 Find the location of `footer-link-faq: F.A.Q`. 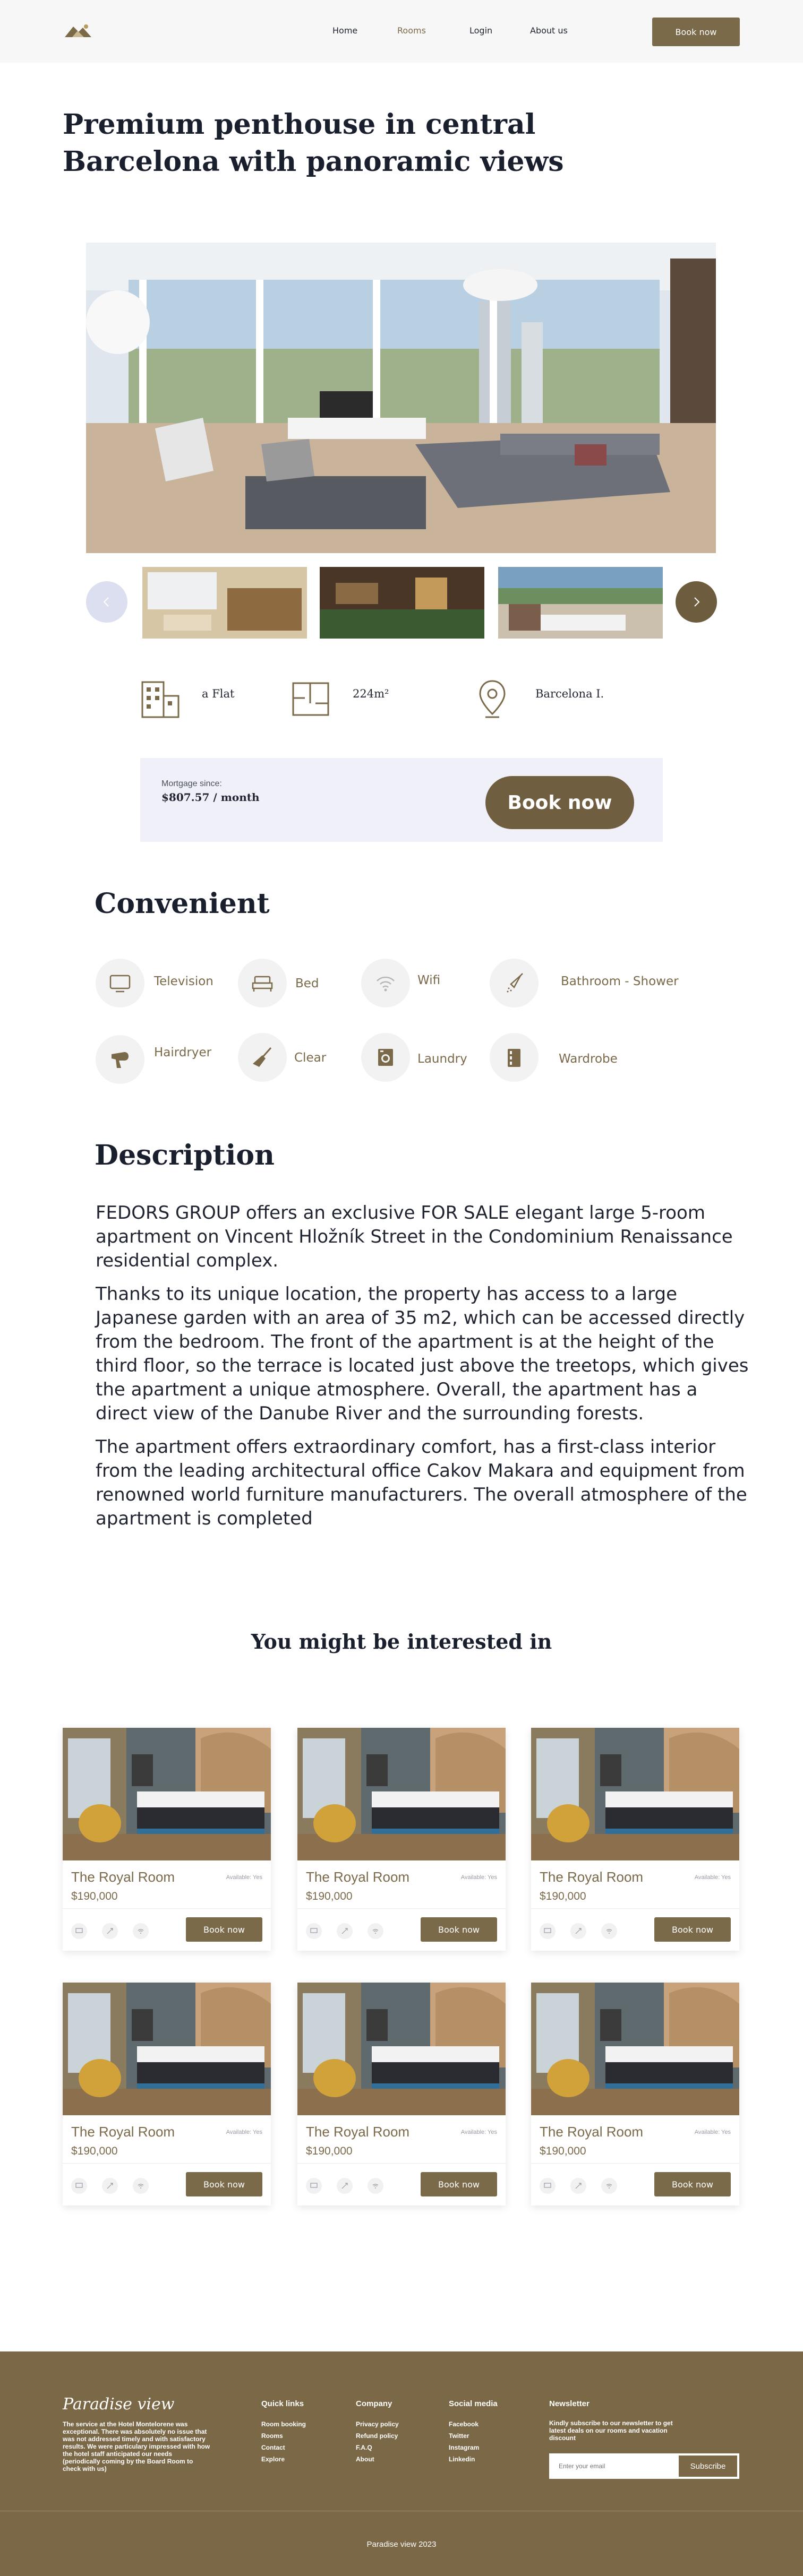

footer-link-faq: F.A.Q is located at coordinates (364, 2447).